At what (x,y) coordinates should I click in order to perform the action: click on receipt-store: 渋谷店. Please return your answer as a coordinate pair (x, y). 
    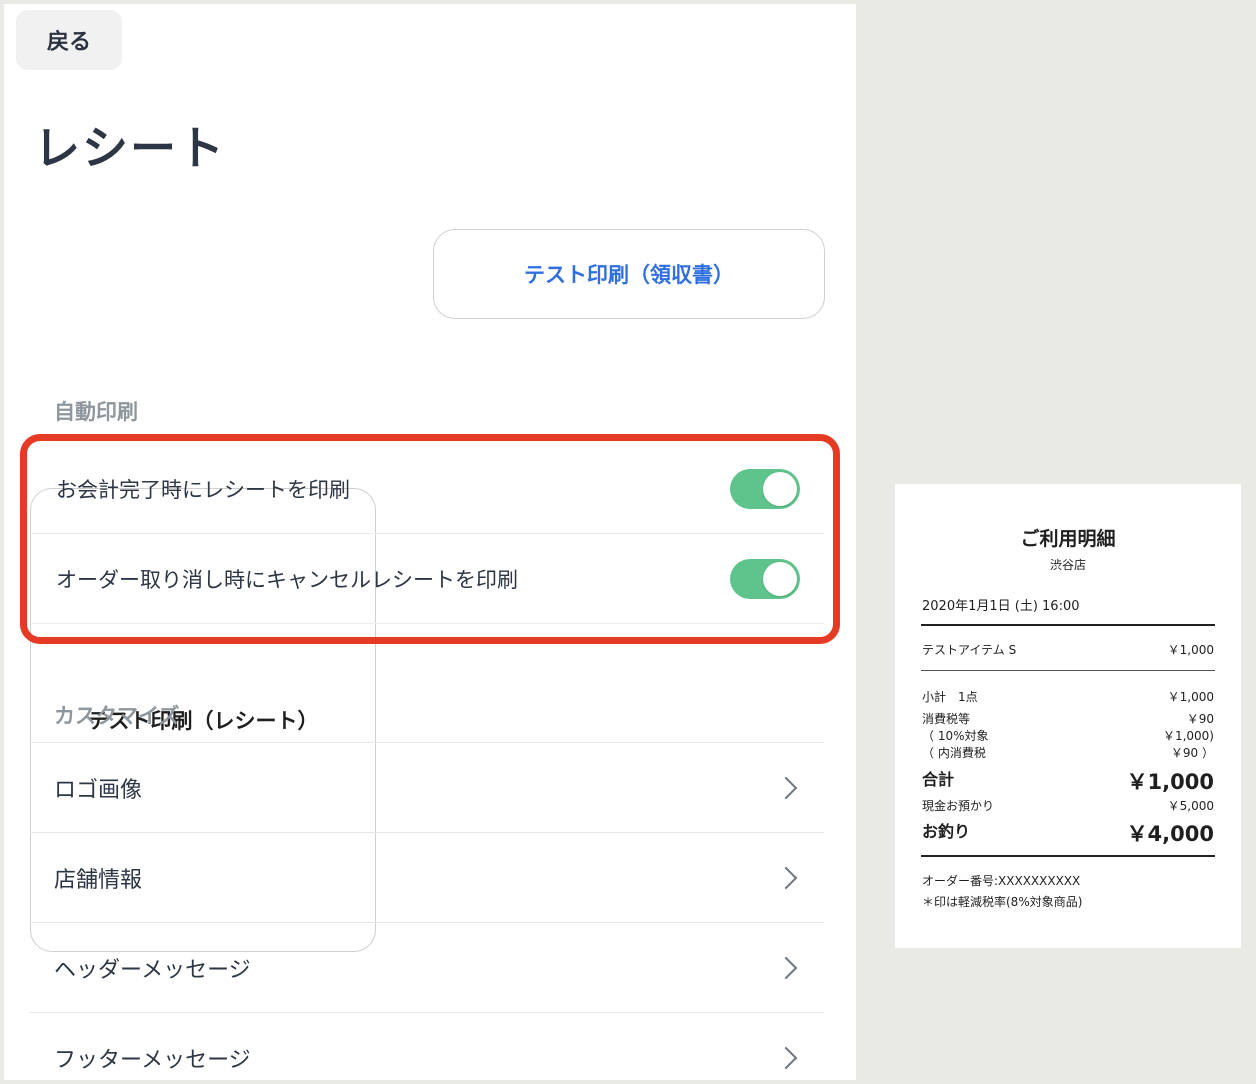
    Looking at the image, I should click on (1067, 565).